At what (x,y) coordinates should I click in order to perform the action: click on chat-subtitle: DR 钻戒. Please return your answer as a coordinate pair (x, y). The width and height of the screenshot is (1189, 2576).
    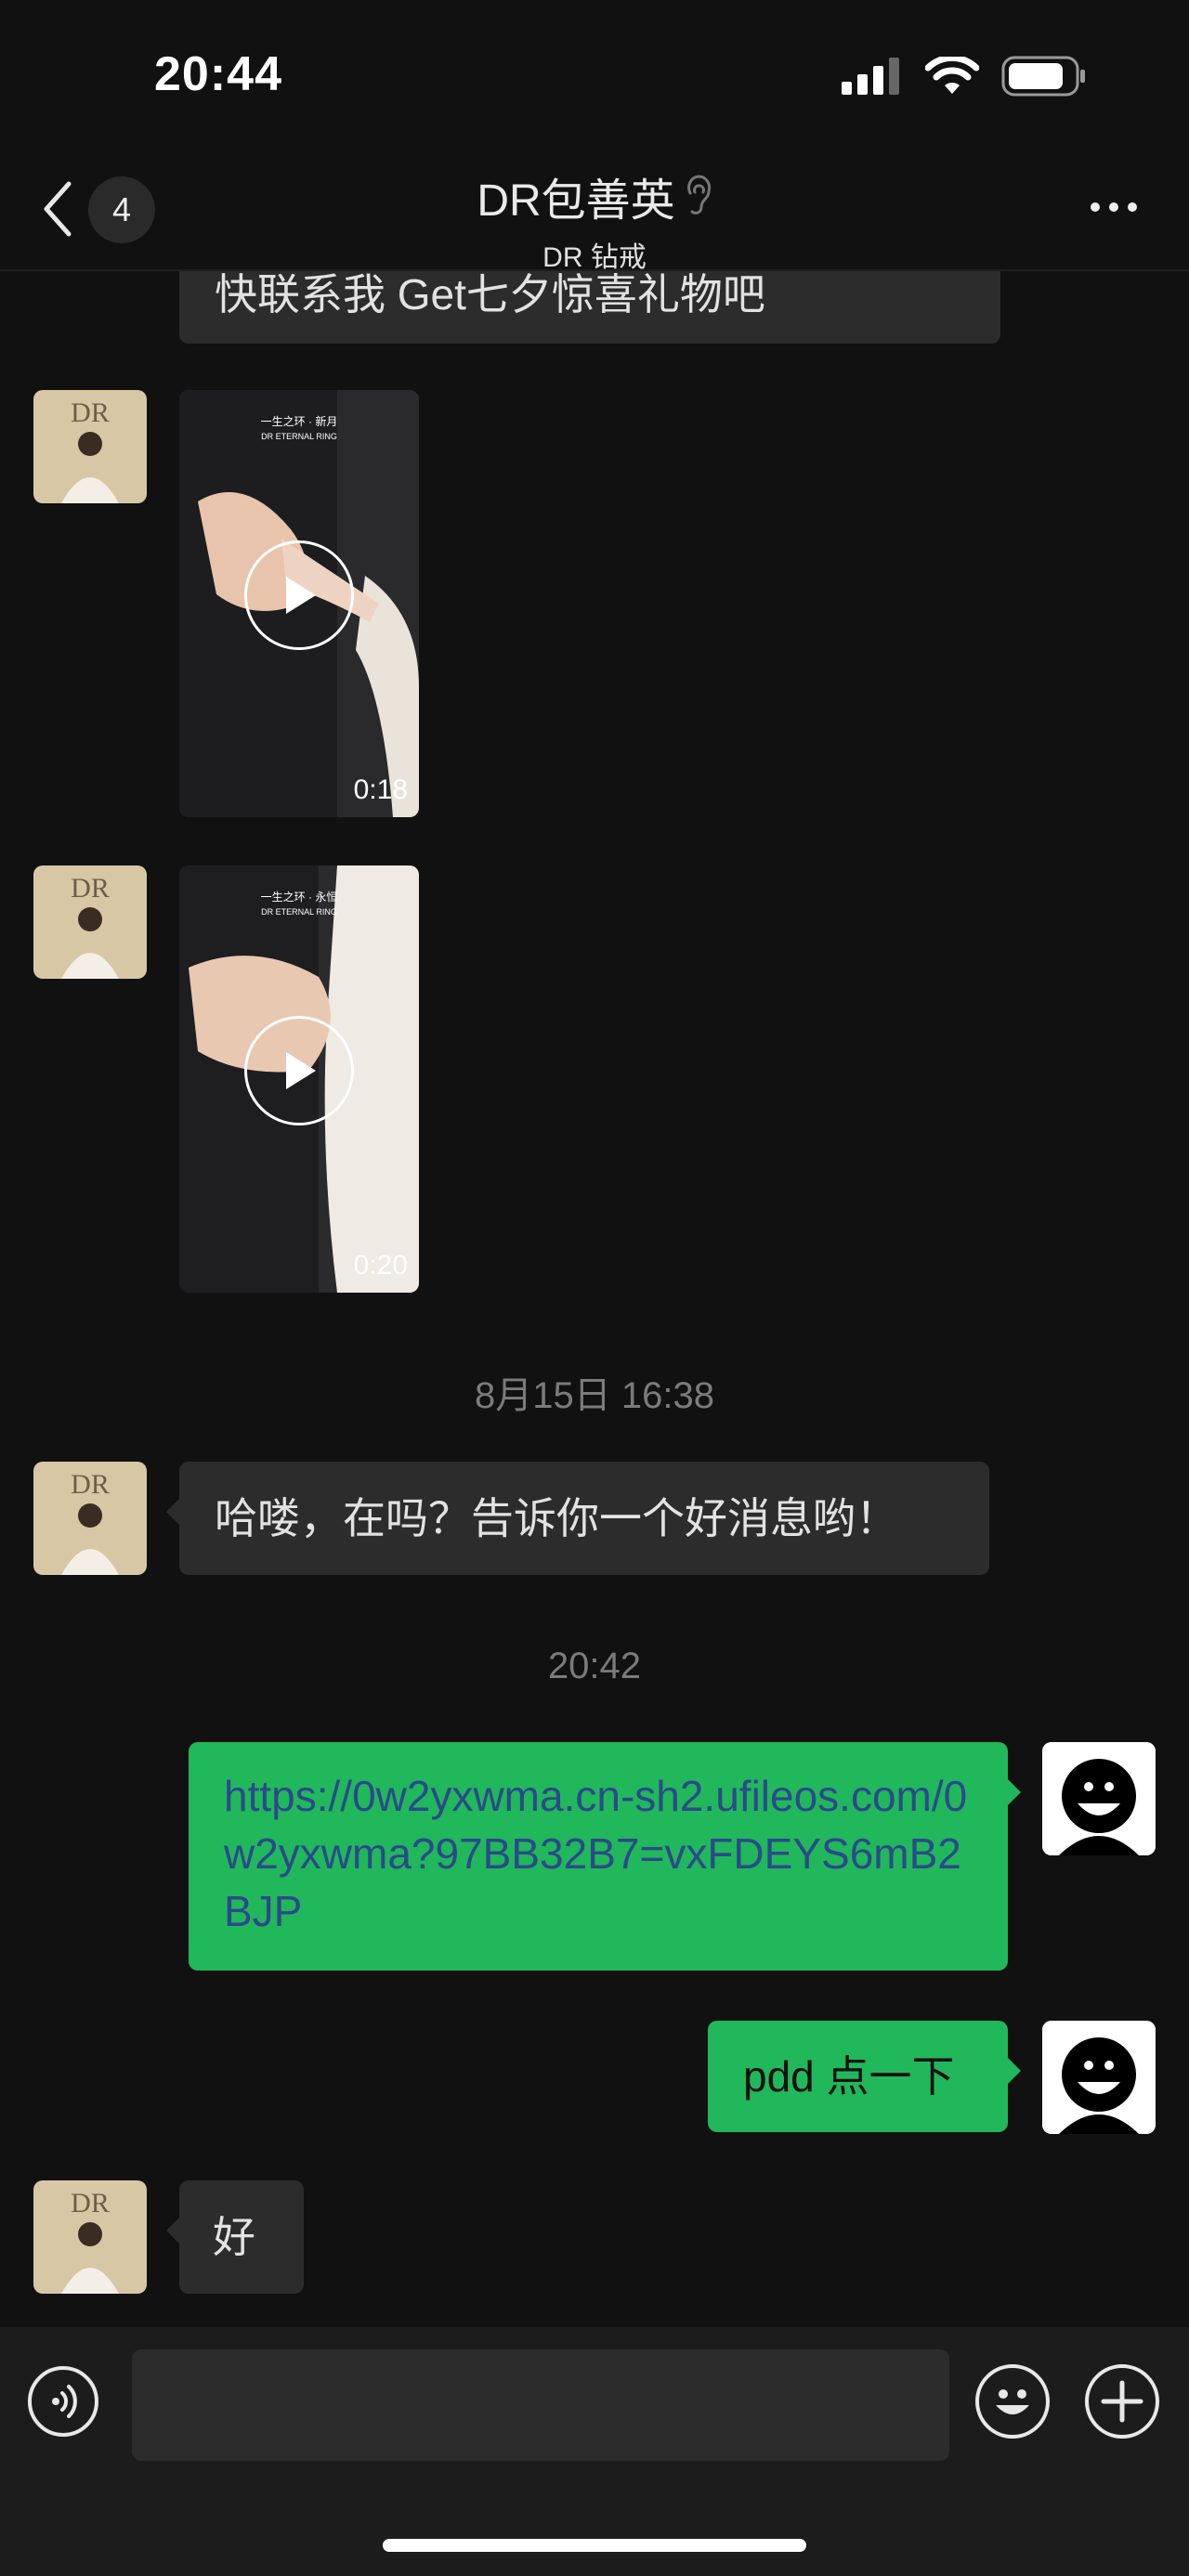
    Looking at the image, I should click on (594, 257).